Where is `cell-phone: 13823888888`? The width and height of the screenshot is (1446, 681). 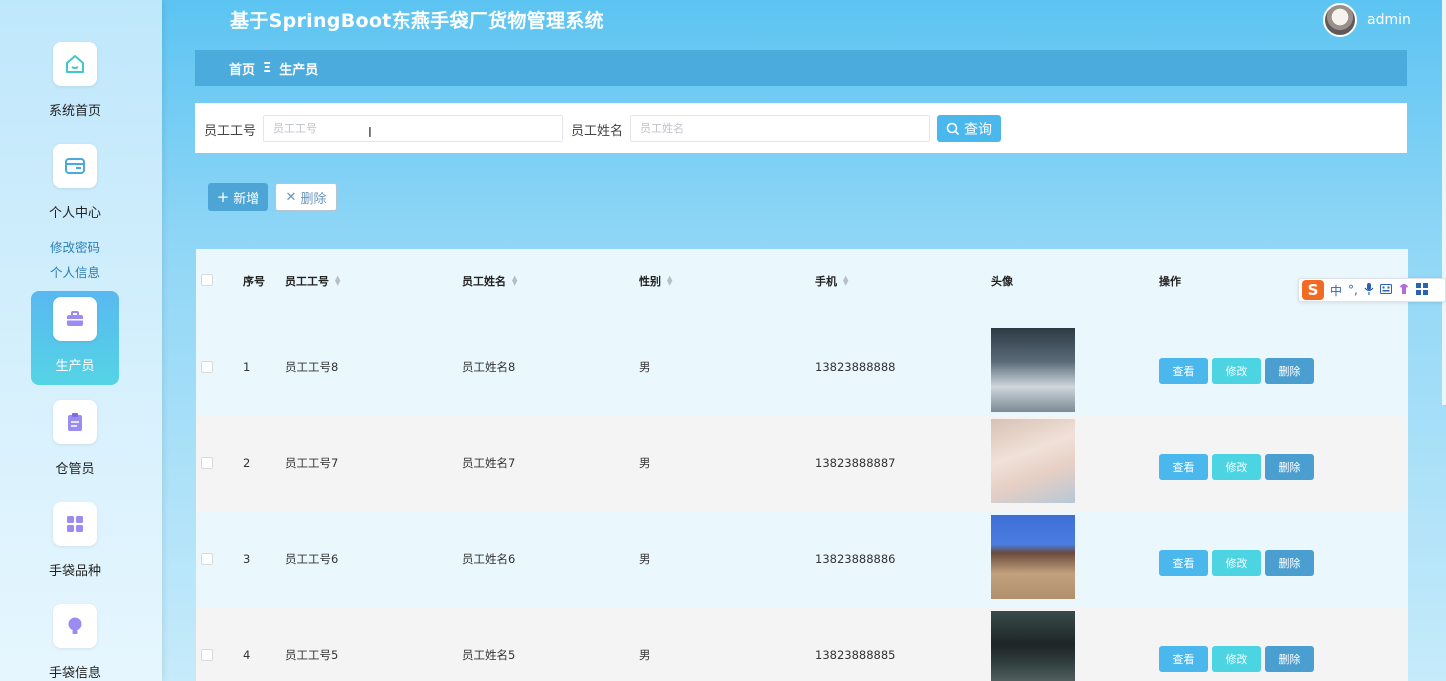 cell-phone: 13823888888 is located at coordinates (855, 367).